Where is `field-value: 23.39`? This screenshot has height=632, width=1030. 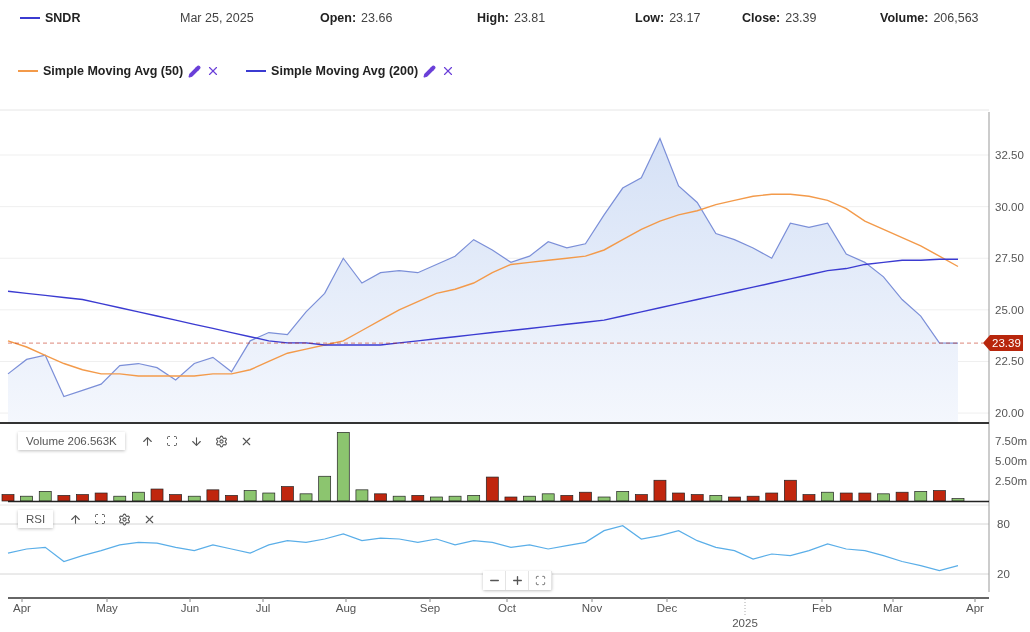
field-value: 23.39 is located at coordinates (801, 18).